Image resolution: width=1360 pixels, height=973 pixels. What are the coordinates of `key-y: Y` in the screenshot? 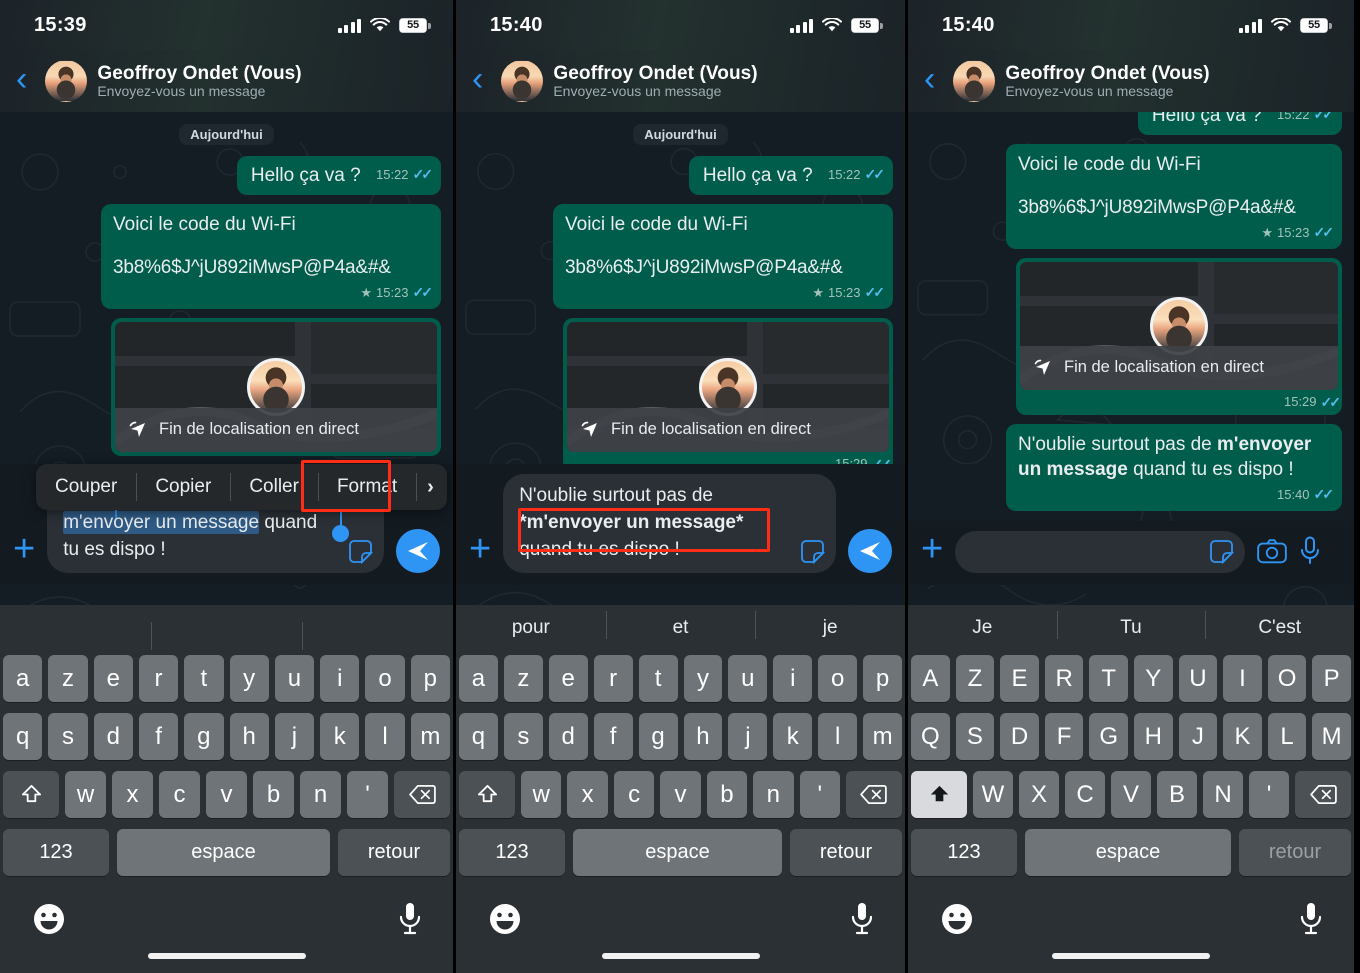 It's located at (1153, 678).